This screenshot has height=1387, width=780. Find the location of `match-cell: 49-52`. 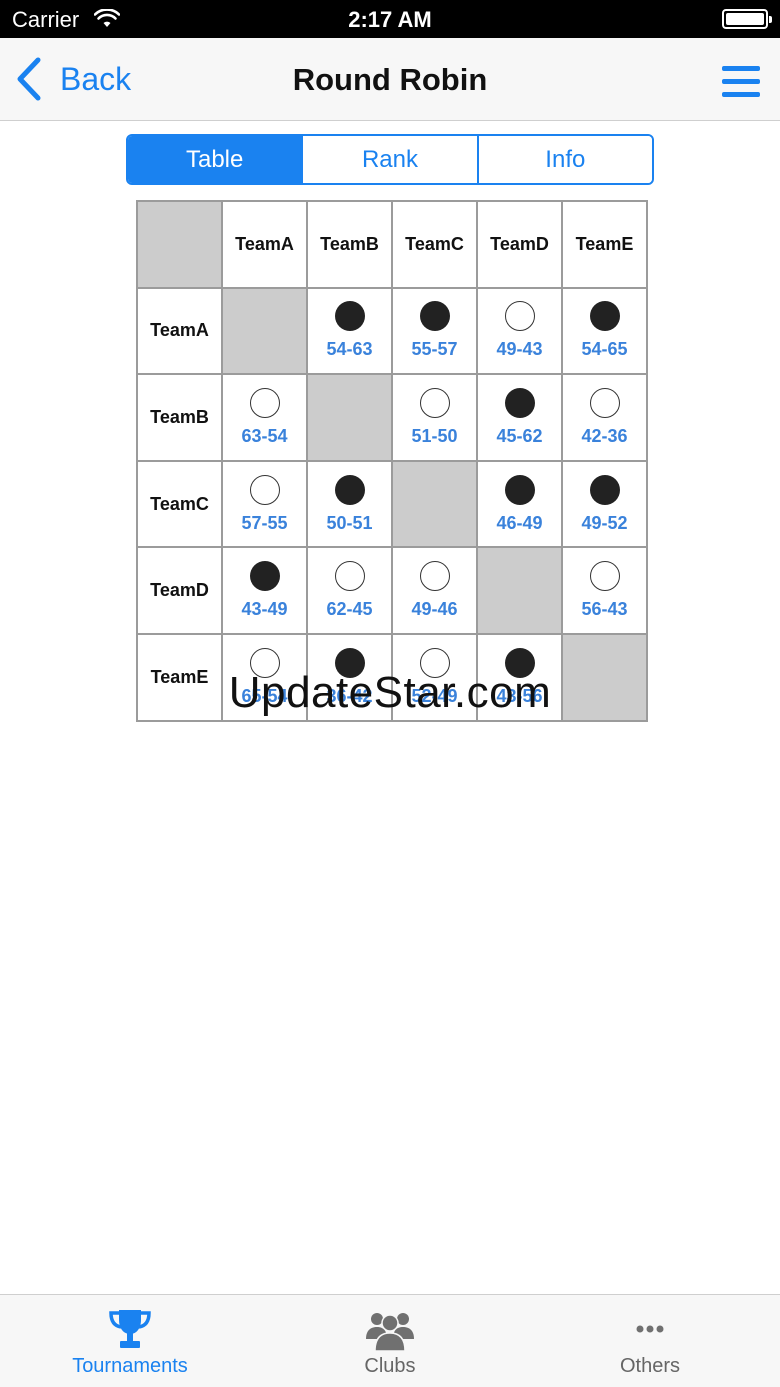

match-cell: 49-52 is located at coordinates (604, 504).